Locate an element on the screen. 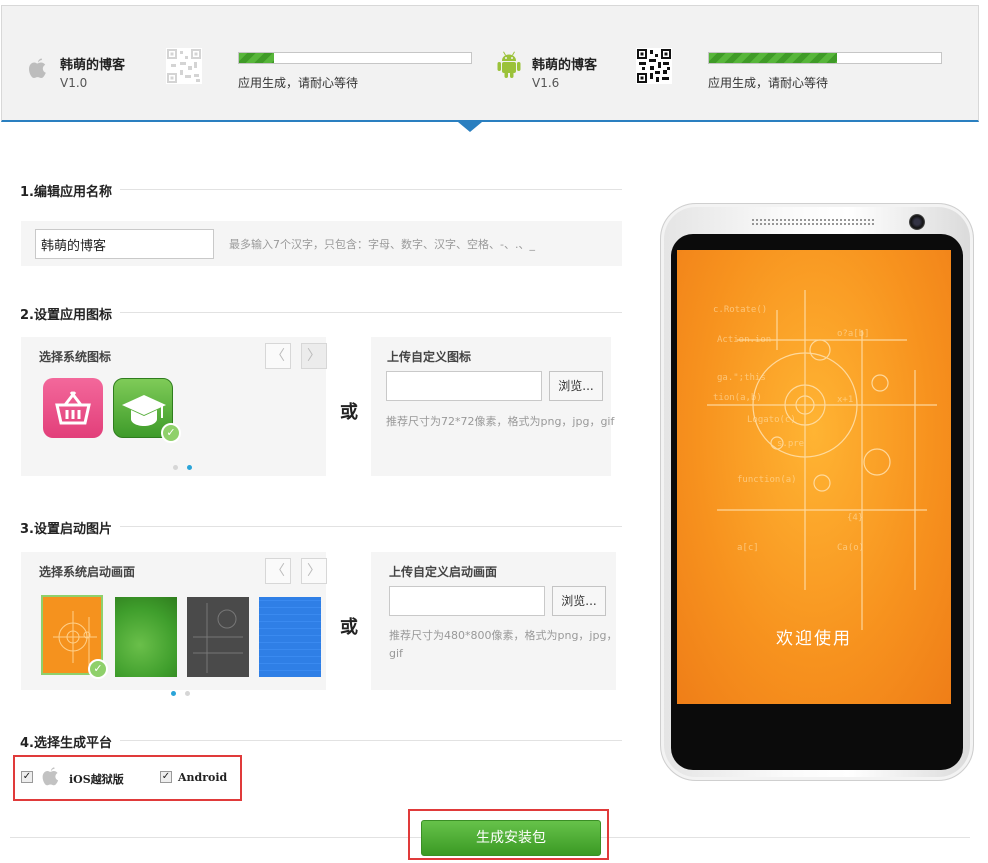  ios-app-version: V1.0 is located at coordinates (74, 83).